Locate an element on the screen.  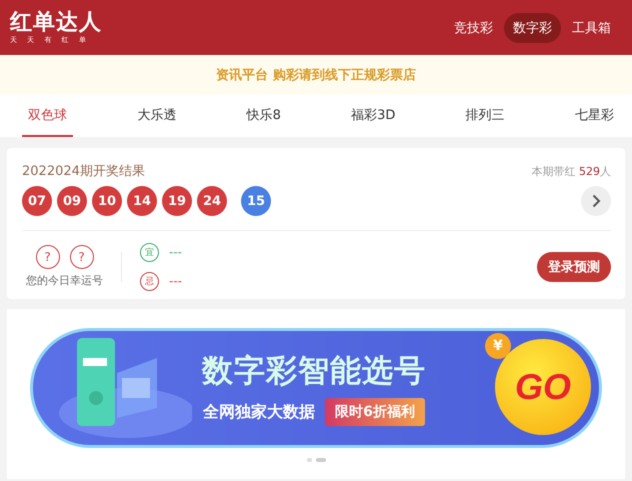
nav-tab: 数字彩 is located at coordinates (532, 27).